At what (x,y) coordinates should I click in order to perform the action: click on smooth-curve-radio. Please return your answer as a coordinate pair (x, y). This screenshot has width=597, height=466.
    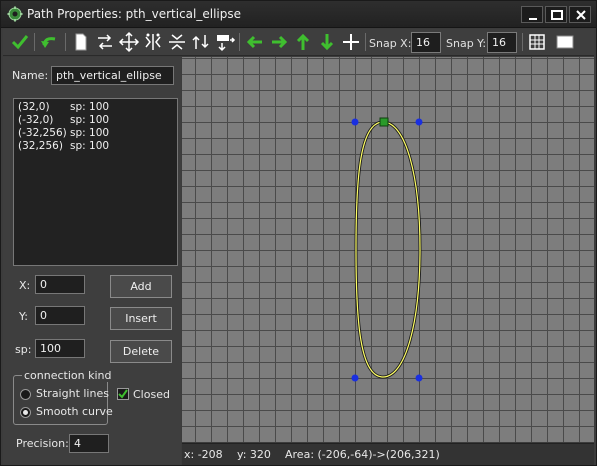
    Looking at the image, I should click on (25, 412).